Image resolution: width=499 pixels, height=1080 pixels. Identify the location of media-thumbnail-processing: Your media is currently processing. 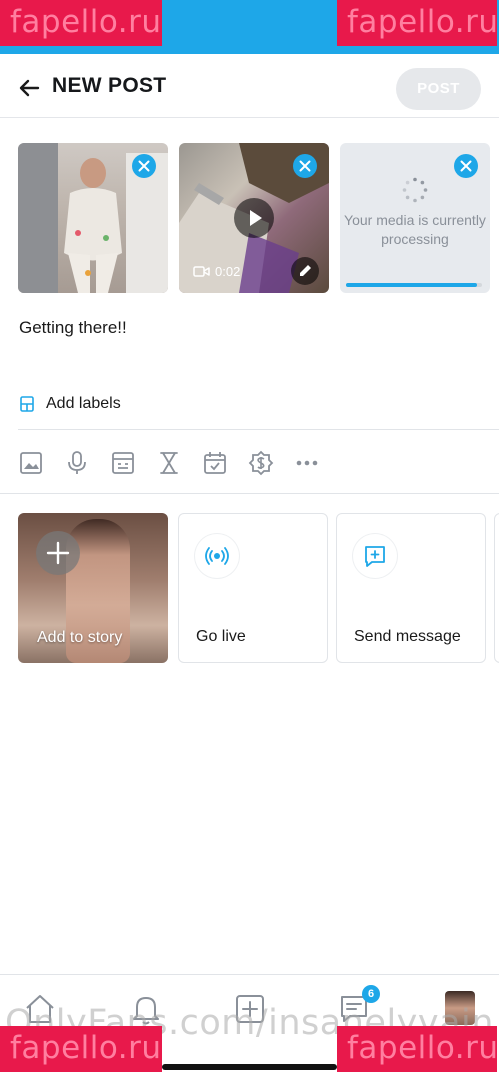
(415, 218).